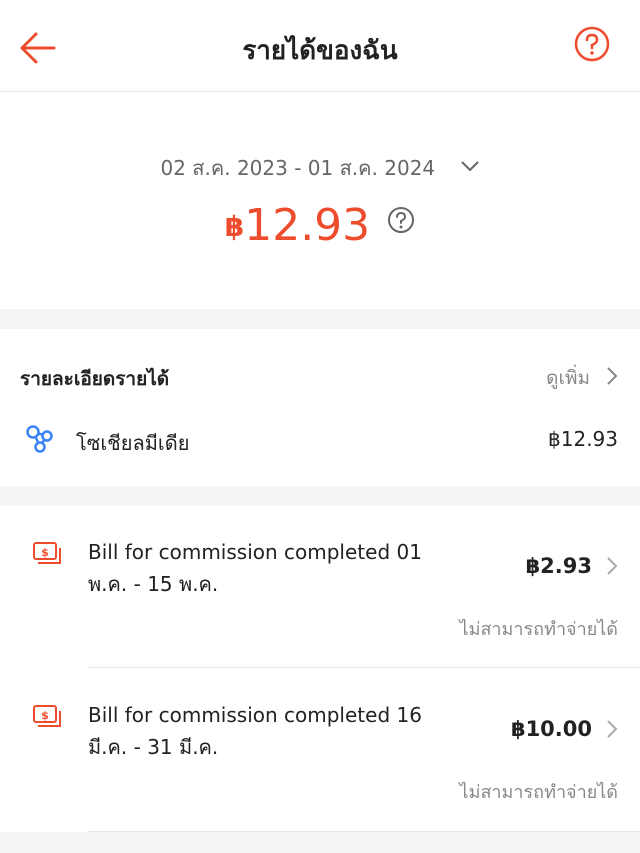 The image size is (640, 853). I want to click on date-range-selector: 02 ส.ค. 2023 - 01 ส.ค. 2024, so click(320, 168).